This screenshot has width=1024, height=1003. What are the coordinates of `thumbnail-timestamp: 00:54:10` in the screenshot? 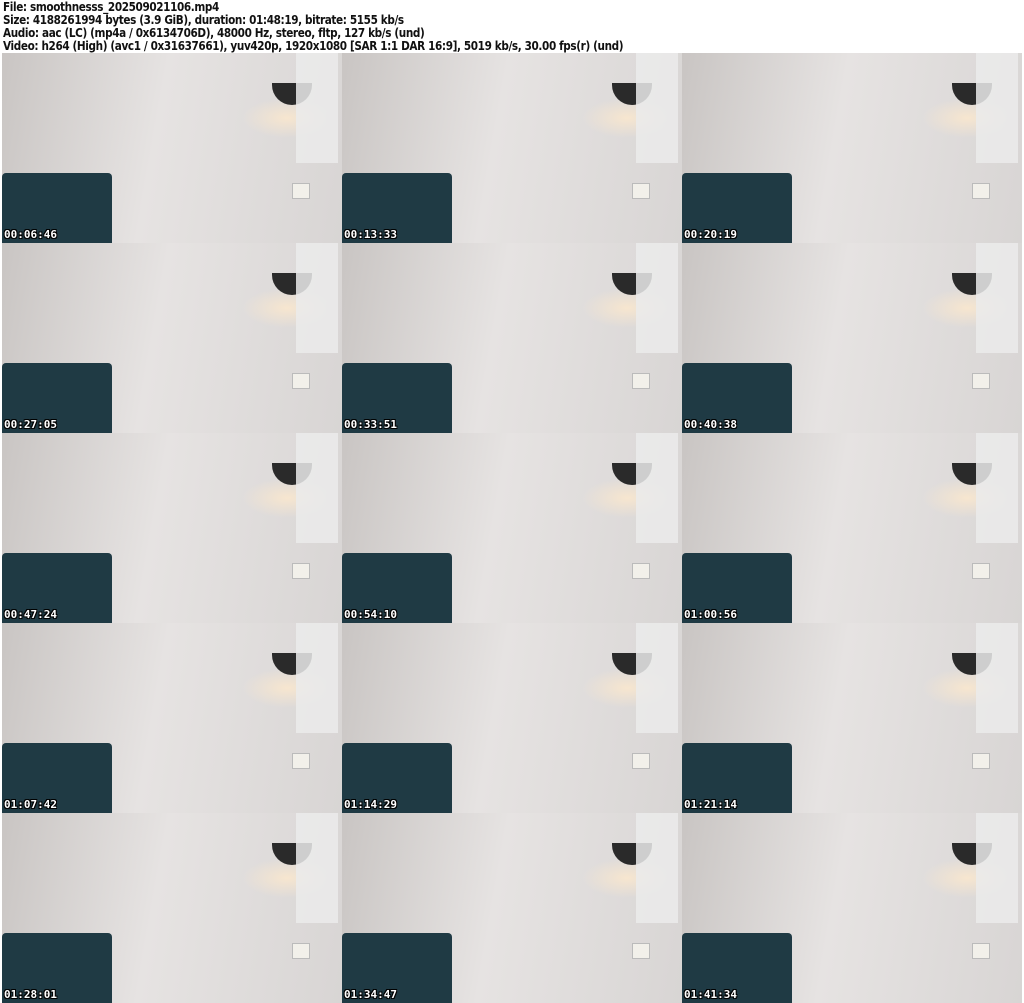 It's located at (370, 614).